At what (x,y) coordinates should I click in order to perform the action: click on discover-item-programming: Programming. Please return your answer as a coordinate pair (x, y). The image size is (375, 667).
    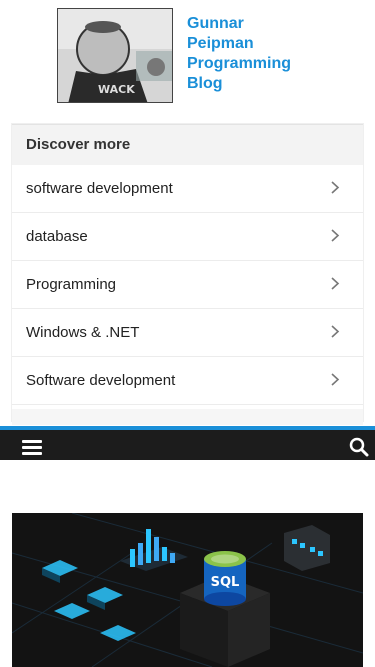
    Looking at the image, I should click on (187, 285).